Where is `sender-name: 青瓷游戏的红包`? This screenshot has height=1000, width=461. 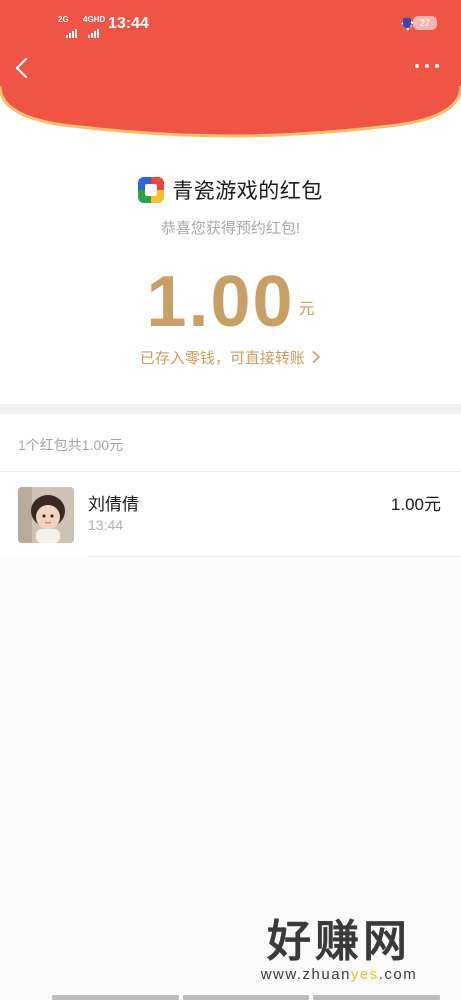
sender-name: 青瓷游戏的红包 is located at coordinates (247, 191).